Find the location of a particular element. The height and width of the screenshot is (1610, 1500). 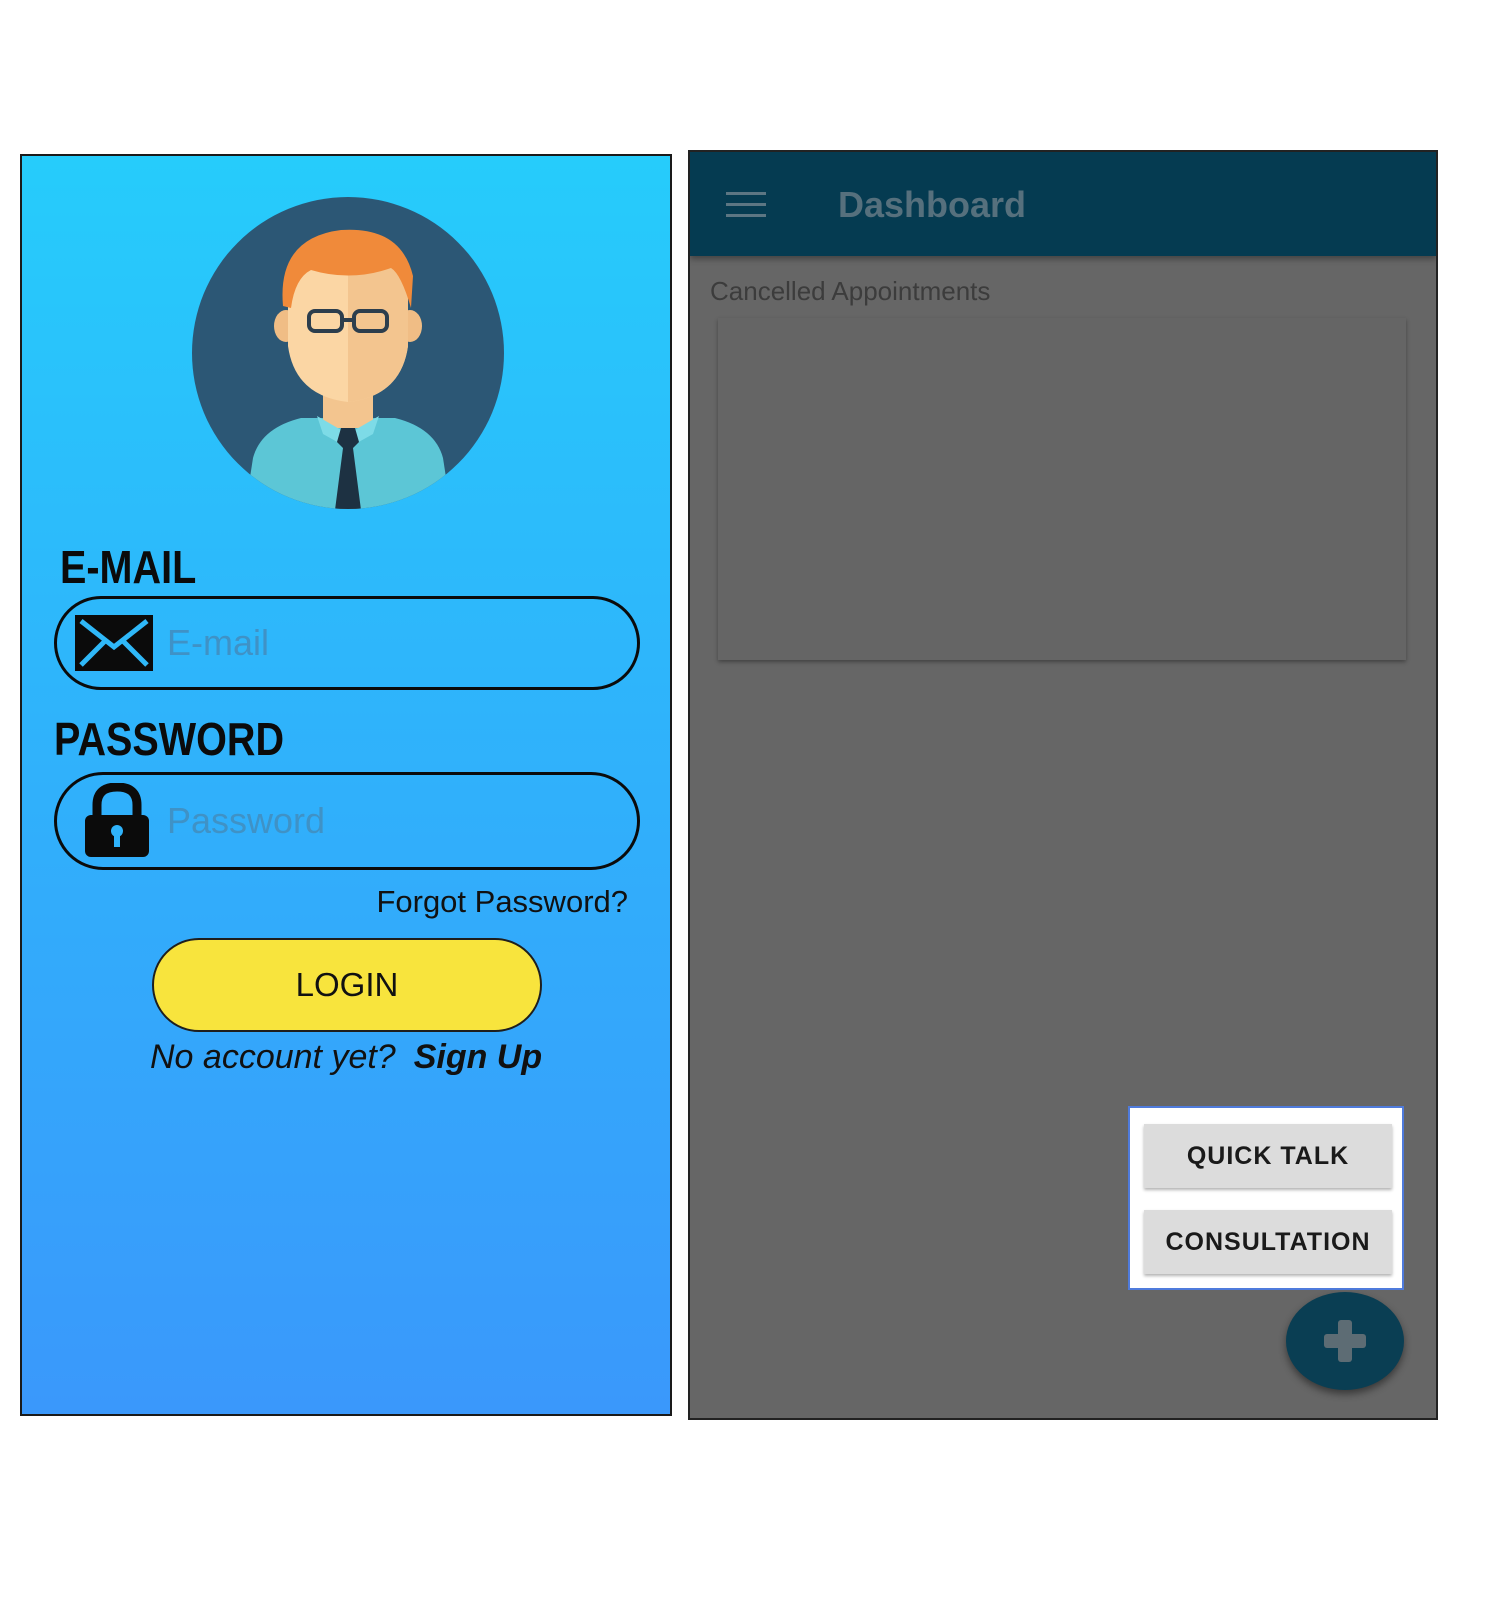

email-label: E-MAIL is located at coordinates (128, 567).